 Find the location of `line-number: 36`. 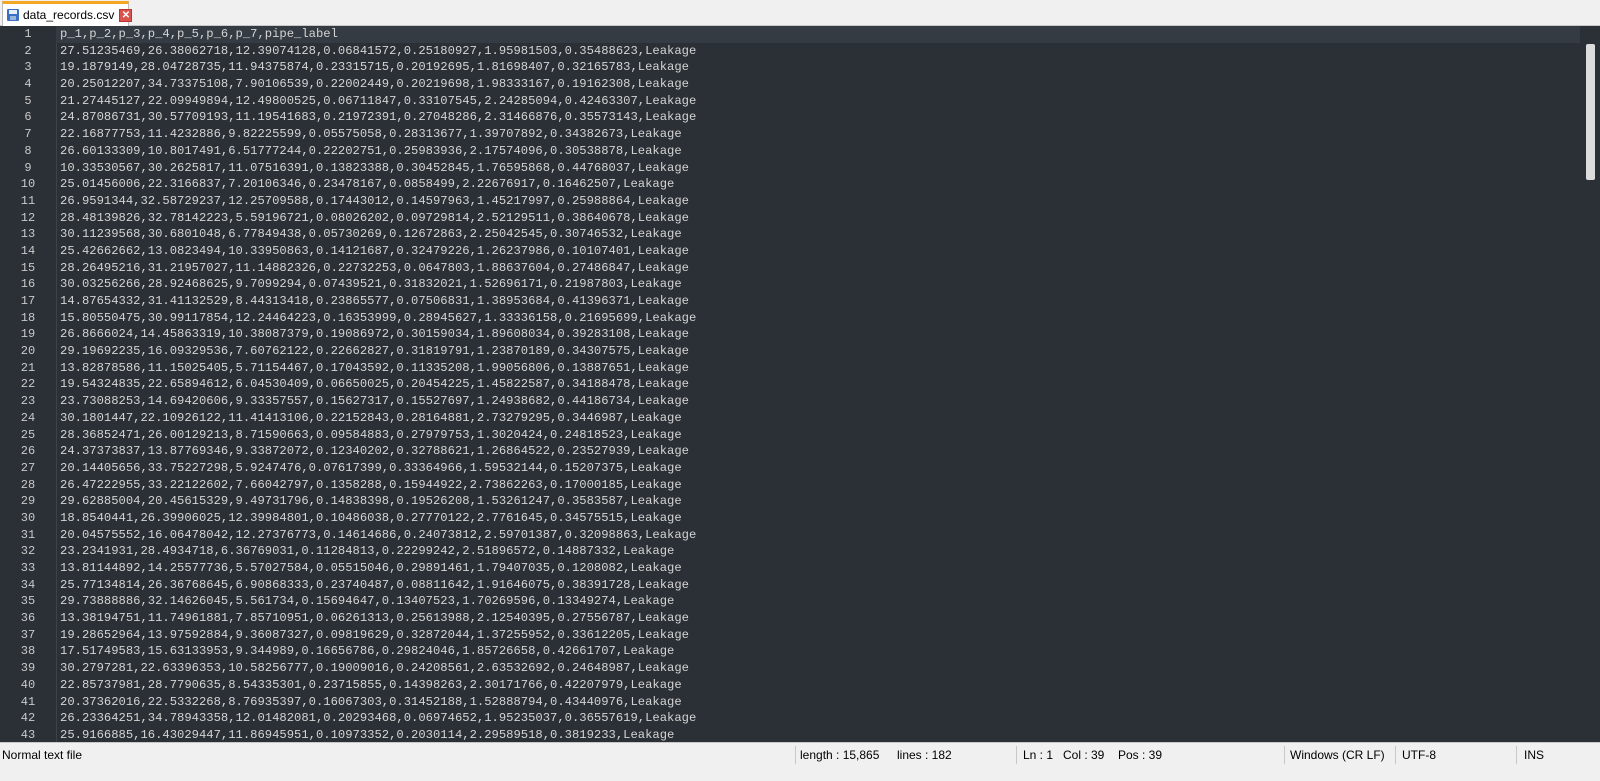

line-number: 36 is located at coordinates (28, 618).